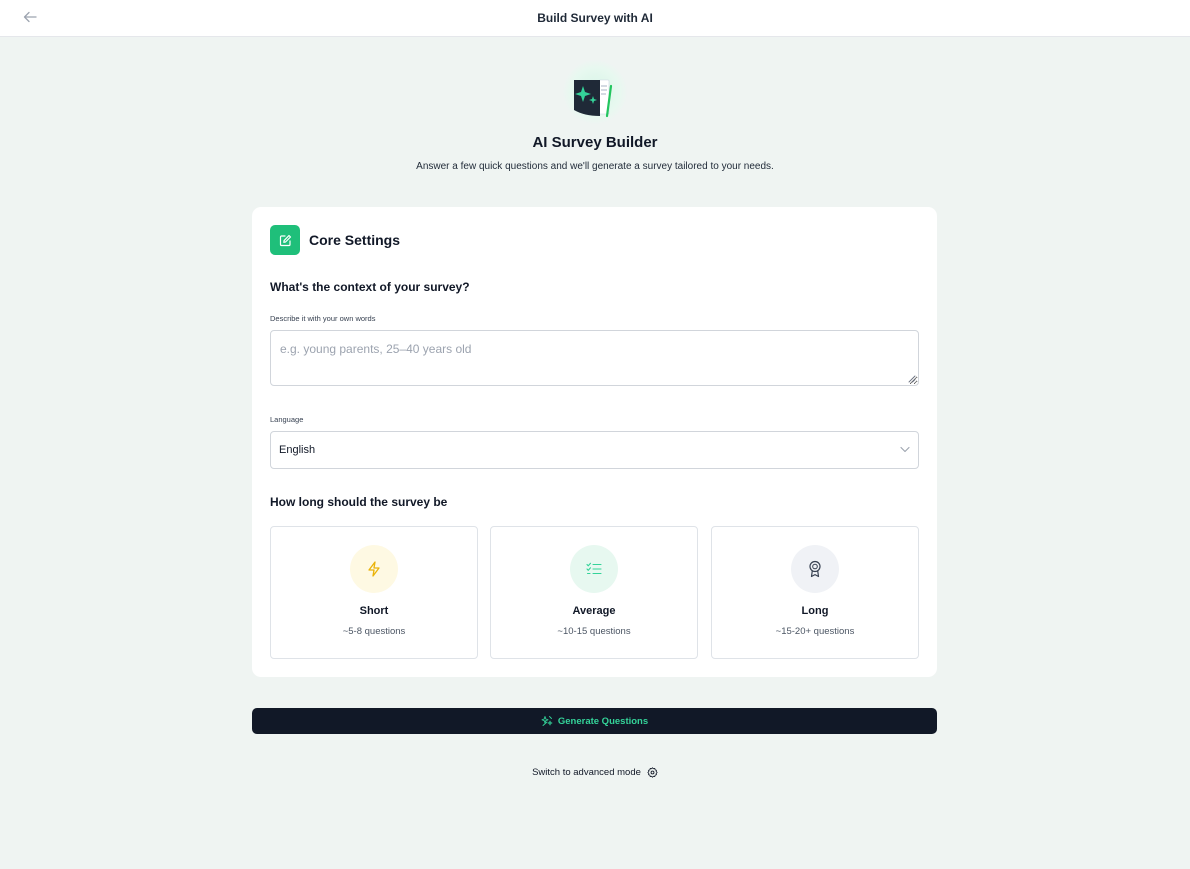  Describe the element at coordinates (374, 569) in the screenshot. I see `lightning-icon` at that location.